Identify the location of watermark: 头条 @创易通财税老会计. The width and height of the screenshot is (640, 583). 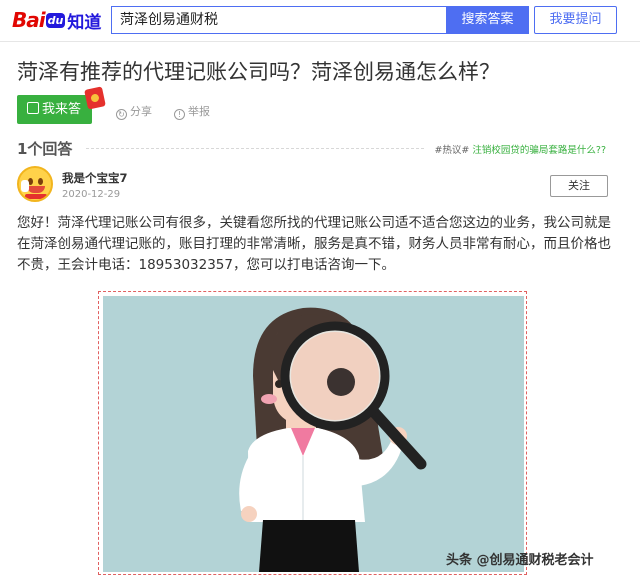
(520, 560).